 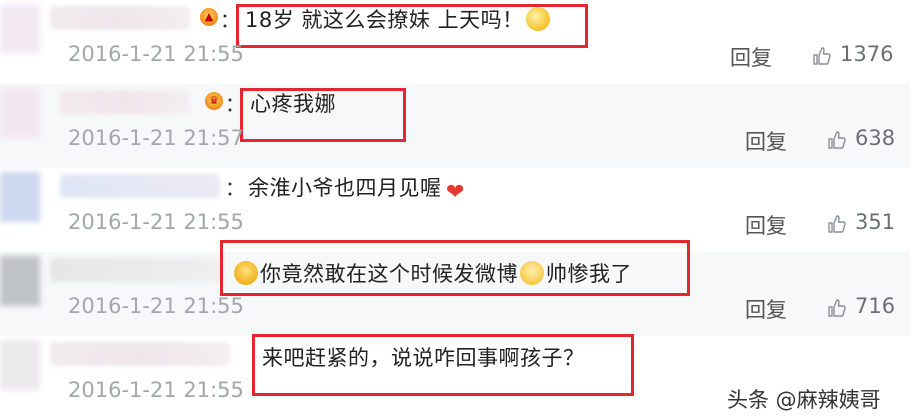 What do you see at coordinates (214, 101) in the screenshot?
I see `vip-badge-icon: ♛` at bounding box center [214, 101].